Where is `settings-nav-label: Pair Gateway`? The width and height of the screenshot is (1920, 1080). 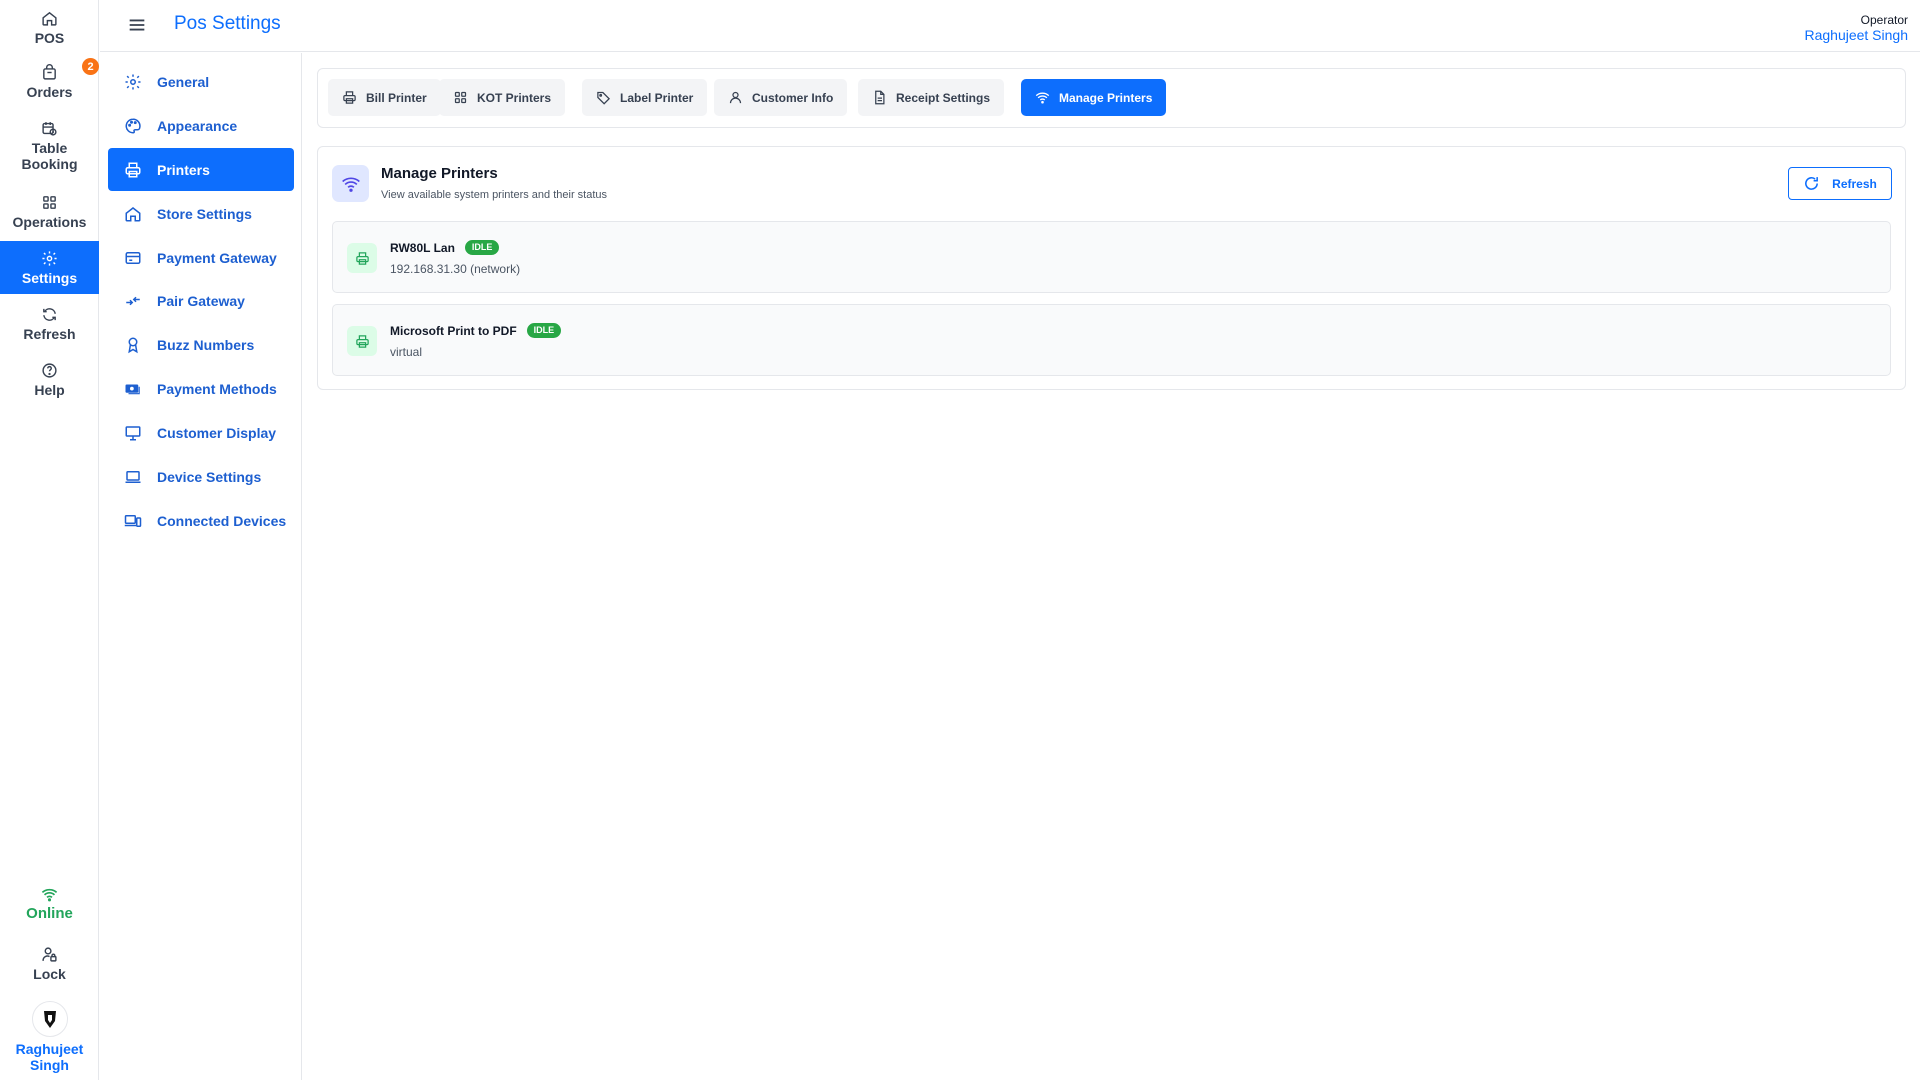 settings-nav-label: Pair Gateway is located at coordinates (201, 300).